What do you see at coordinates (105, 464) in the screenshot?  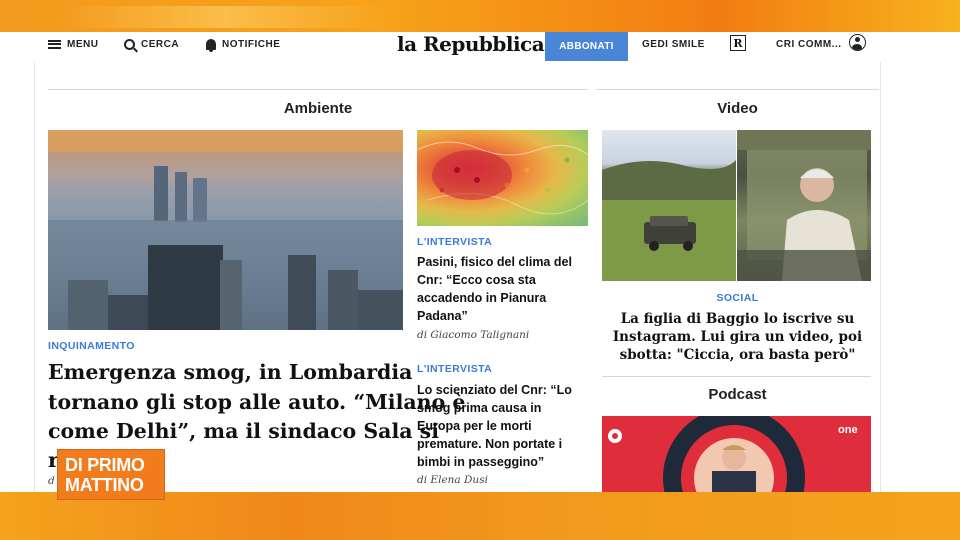 I see `tv-show-title-line1: DI PRIMO` at bounding box center [105, 464].